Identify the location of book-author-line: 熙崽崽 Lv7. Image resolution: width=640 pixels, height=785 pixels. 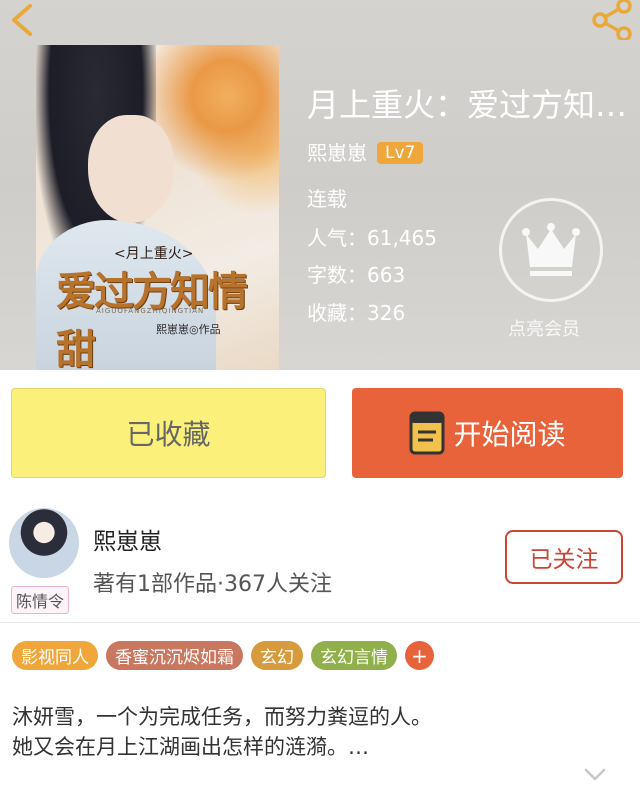
(365, 151).